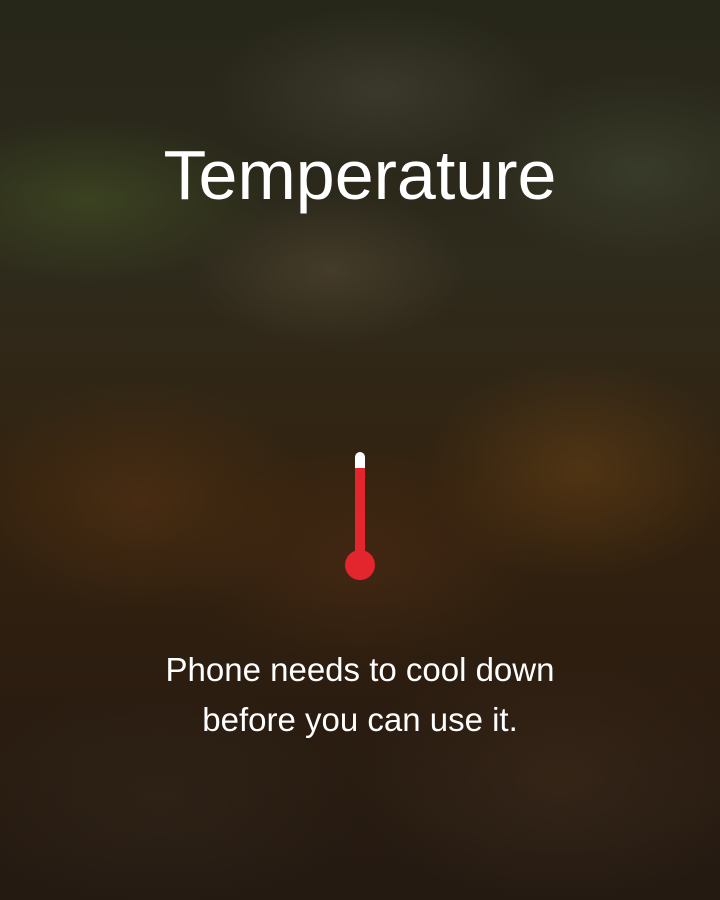  I want to click on message-line-1: Phone needs to cool down, so click(360, 669).